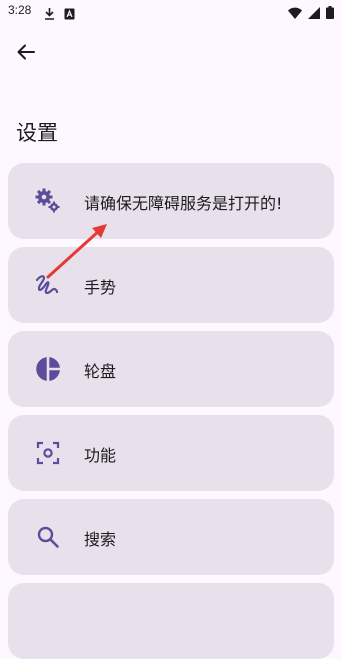  Describe the element at coordinates (171, 453) in the screenshot. I see `function-card: 功能` at that location.